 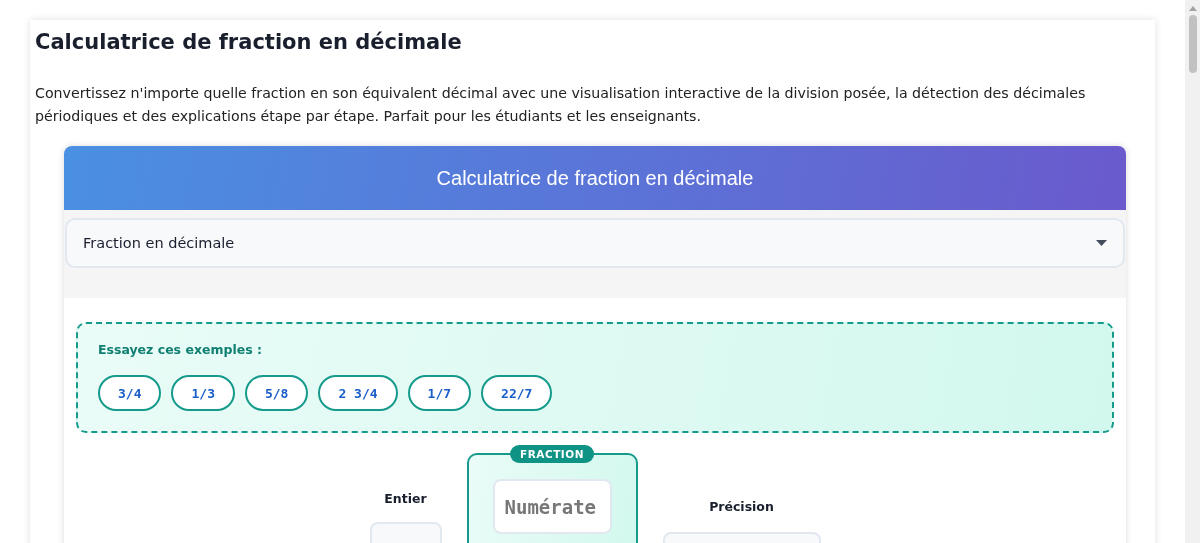 I want to click on example-chip: 3/4, so click(x=130, y=393).